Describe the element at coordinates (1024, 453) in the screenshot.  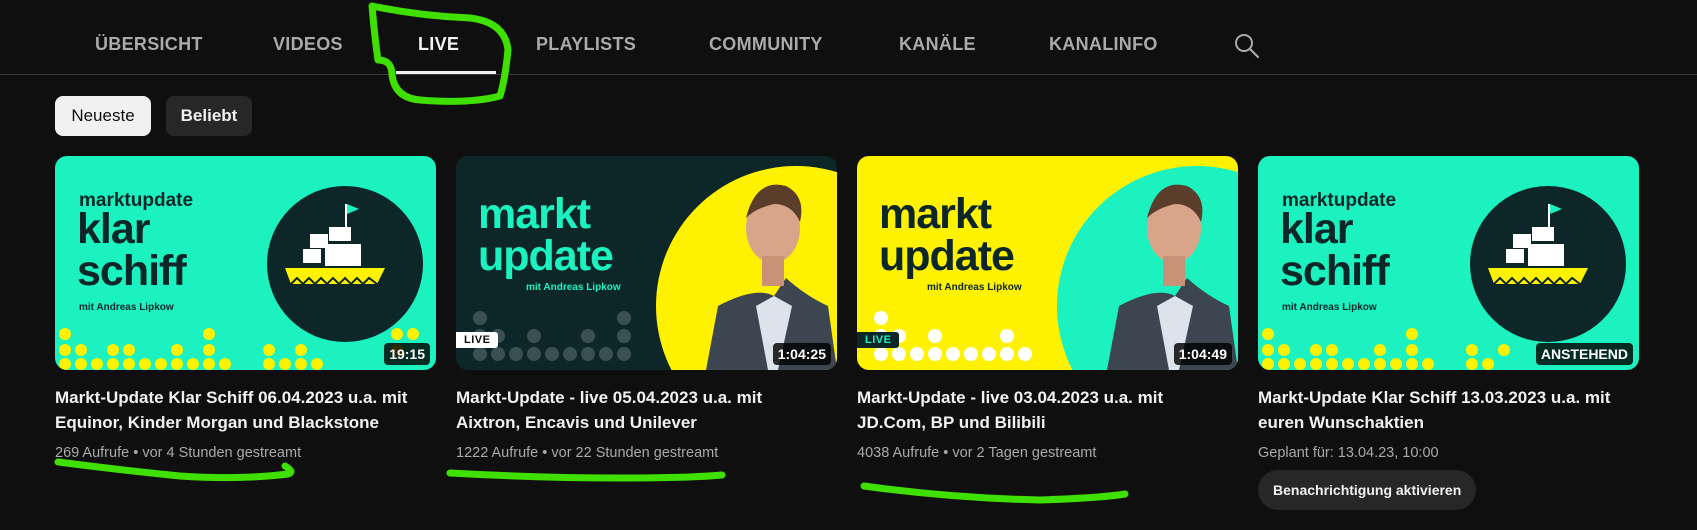
I see `stream-age: vor 2 Tagen gestreamt` at that location.